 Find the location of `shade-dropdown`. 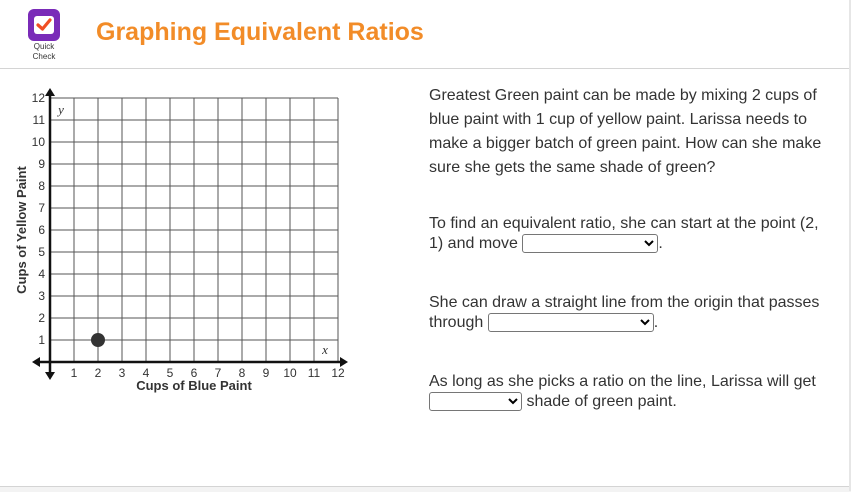

shade-dropdown is located at coordinates (475, 402).